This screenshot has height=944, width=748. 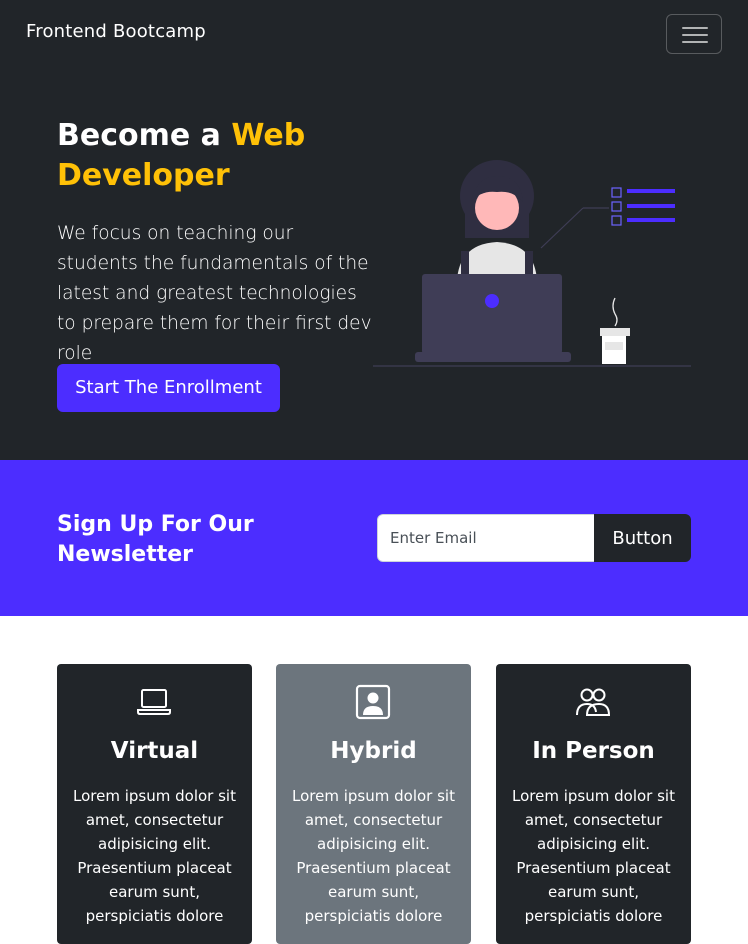 I want to click on card-title: In Person, so click(x=593, y=751).